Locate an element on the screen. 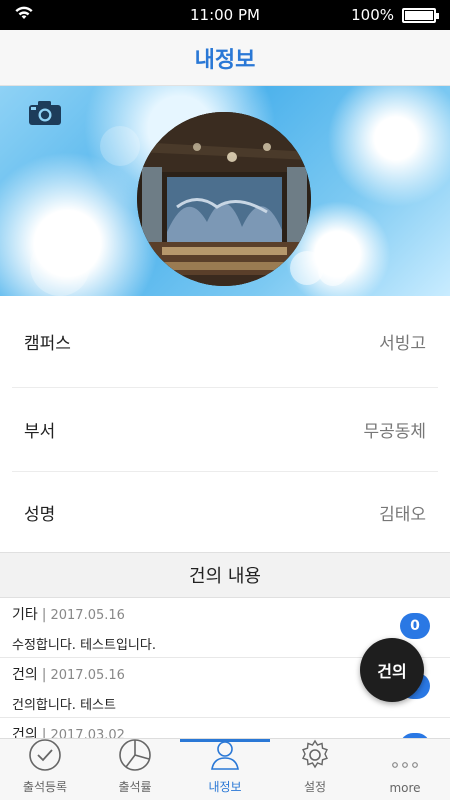 The height and width of the screenshot is (800, 450). status-bar: 11:00 PM 100% is located at coordinates (225, 15).